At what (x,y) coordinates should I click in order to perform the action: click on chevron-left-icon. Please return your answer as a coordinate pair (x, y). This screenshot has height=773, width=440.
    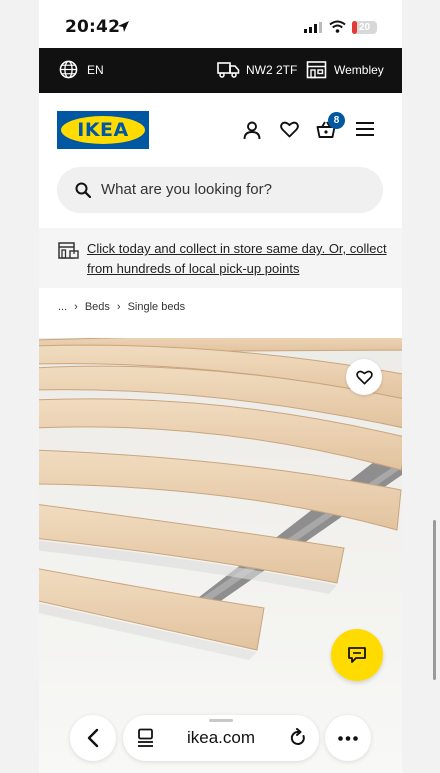
    Looking at the image, I should click on (93, 738).